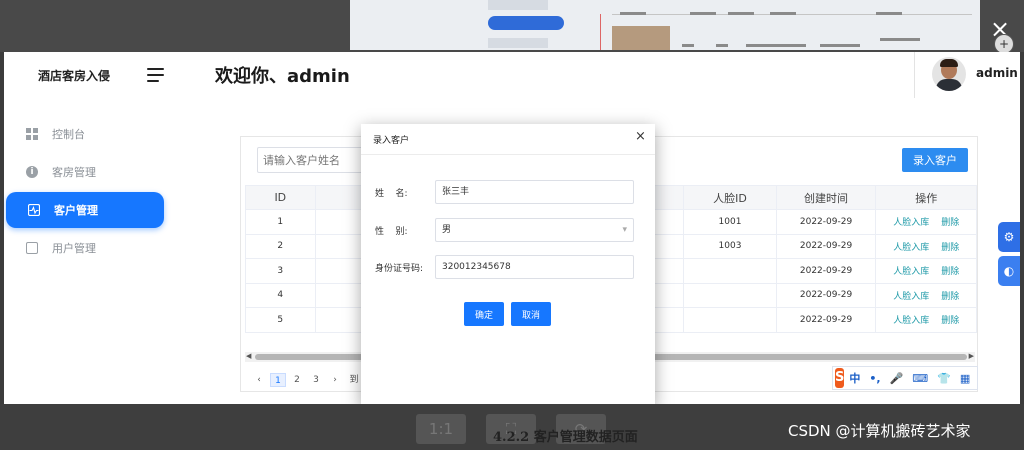 This screenshot has height=450, width=1024. What do you see at coordinates (640, 136) in the screenshot?
I see `close-icon: ×` at bounding box center [640, 136].